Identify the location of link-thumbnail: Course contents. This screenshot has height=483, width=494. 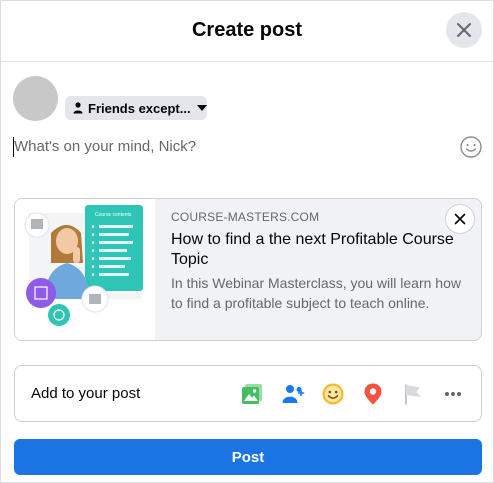
(85, 269).